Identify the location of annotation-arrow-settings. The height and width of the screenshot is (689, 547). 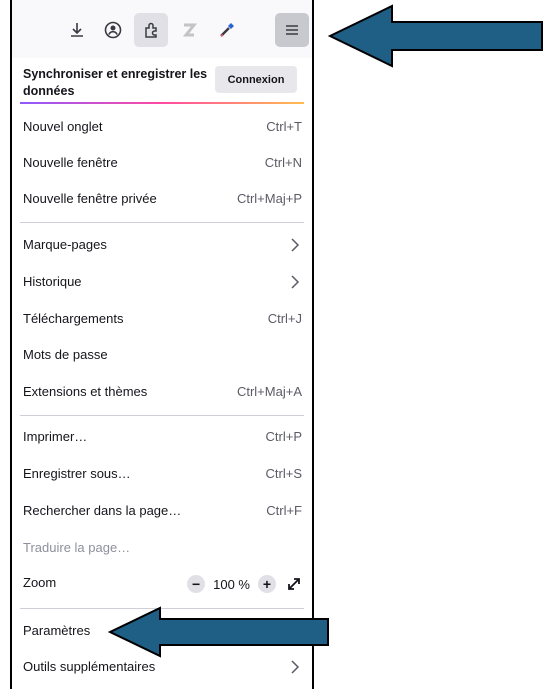
(218, 632).